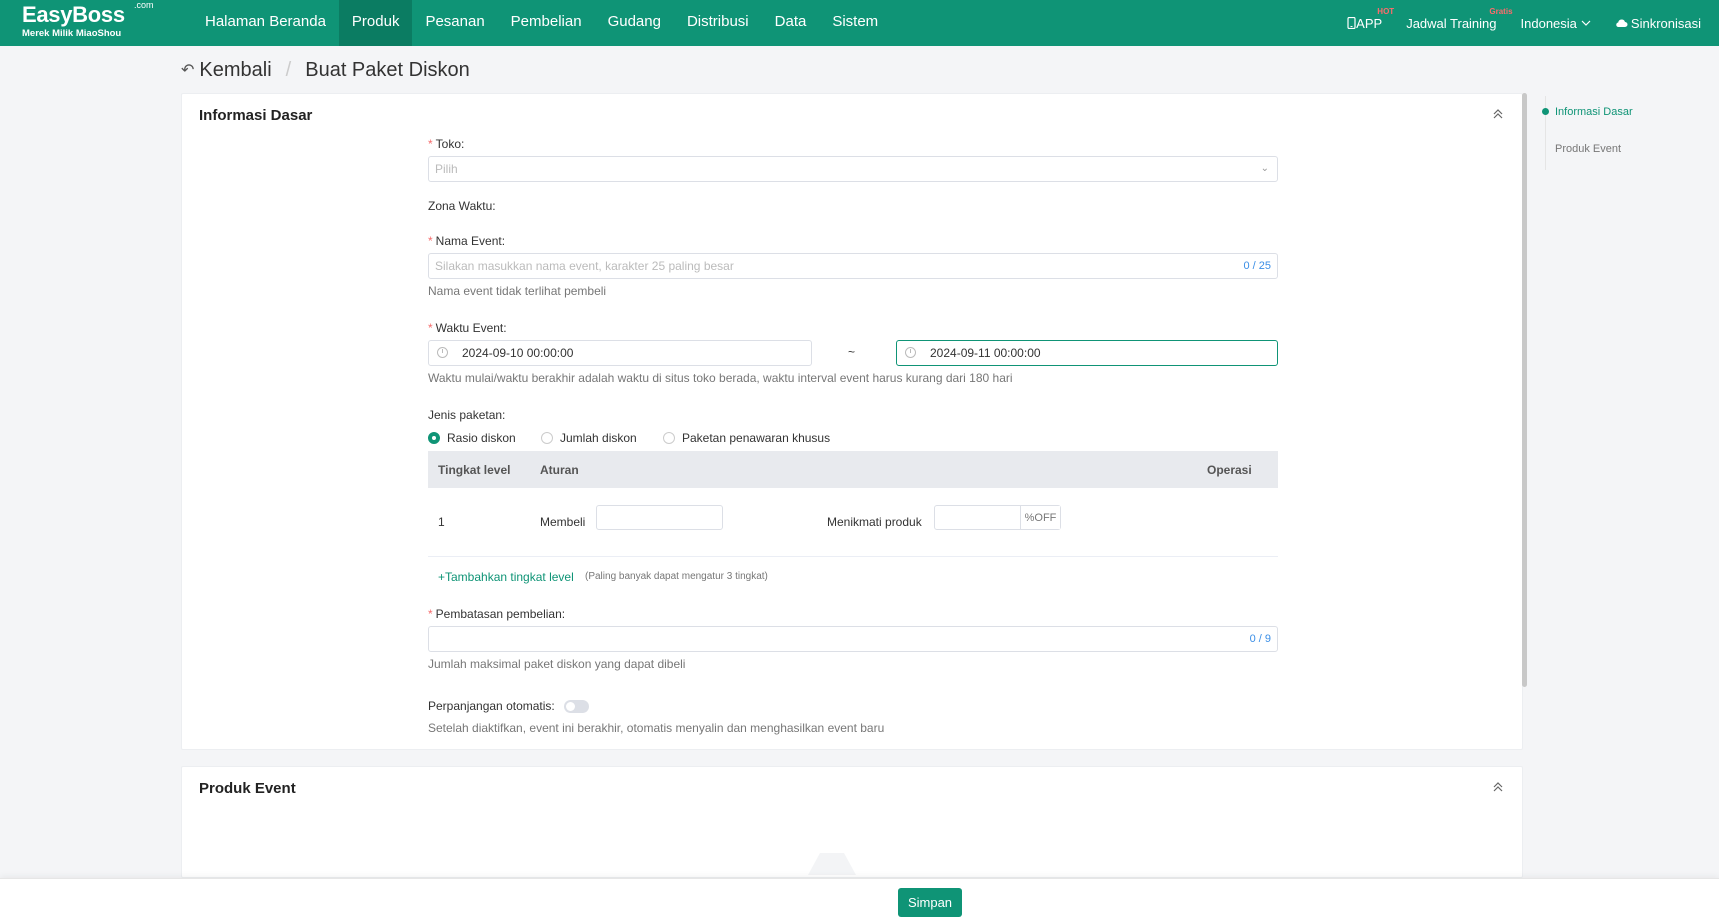  What do you see at coordinates (235, 70) in the screenshot?
I see `back-link: Kembali` at bounding box center [235, 70].